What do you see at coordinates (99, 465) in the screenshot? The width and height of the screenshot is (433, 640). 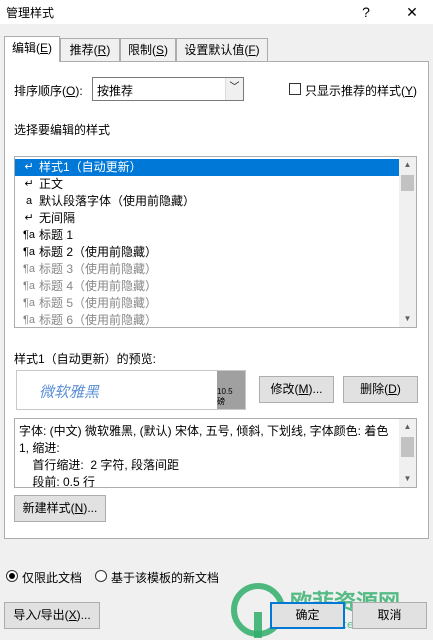 I see `description-line: 首行缩进: 2 字符, 段落间距` at bounding box center [99, 465].